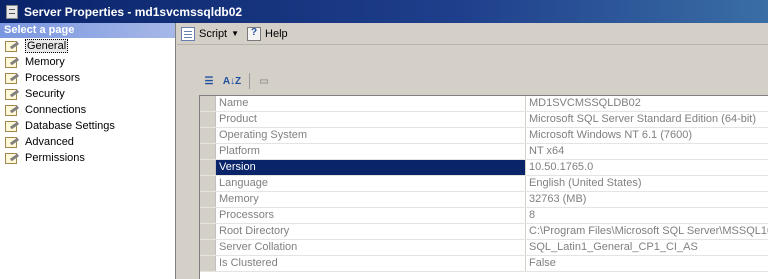 This screenshot has height=279, width=768. I want to click on page-item-label: Memory, so click(45, 62).